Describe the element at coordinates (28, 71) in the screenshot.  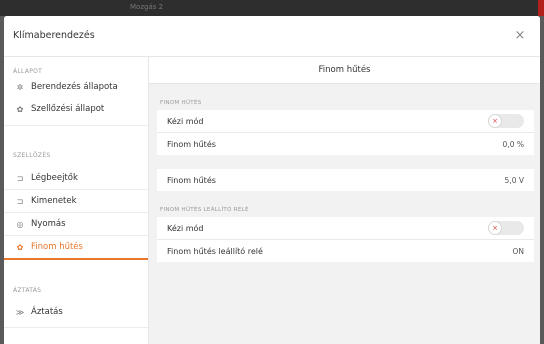
I see `sidebar-section-allapot: ÁLLAPOT` at that location.